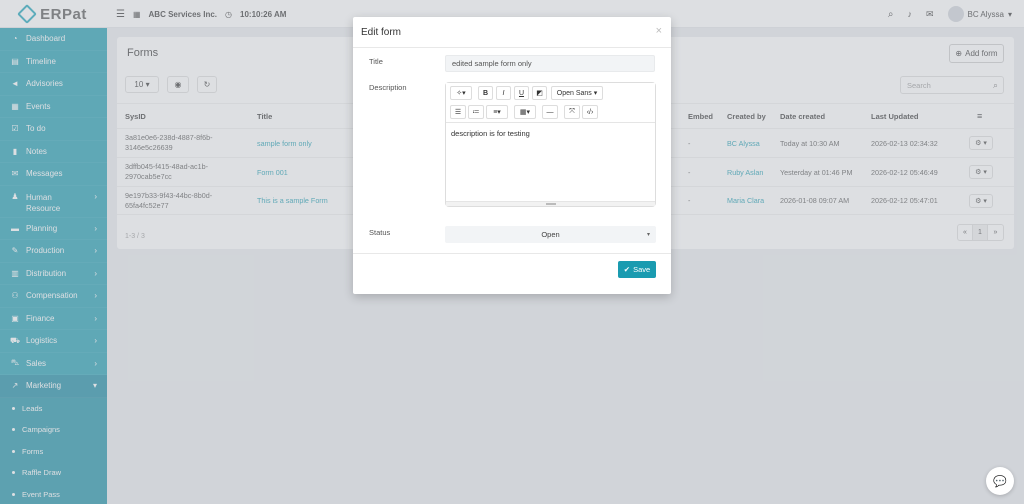  What do you see at coordinates (376, 61) in the screenshot?
I see `title-label: Title` at bounding box center [376, 61].